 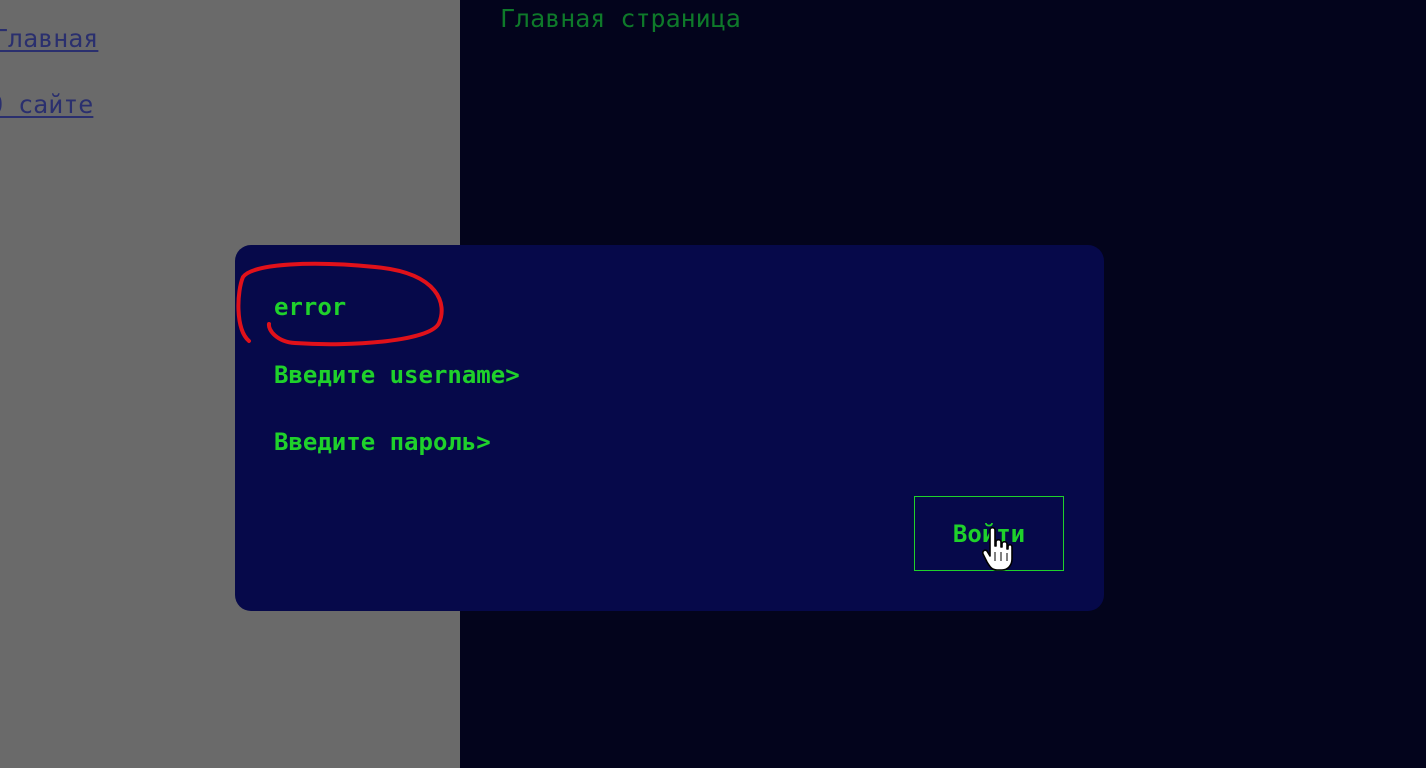 I want to click on error-message: error, so click(x=310, y=307).